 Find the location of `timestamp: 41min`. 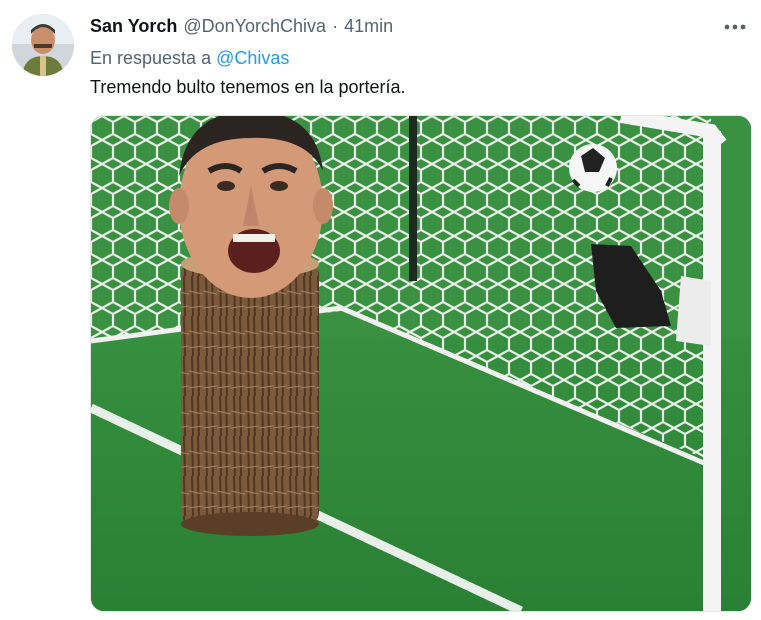

timestamp: 41min is located at coordinates (368, 26).